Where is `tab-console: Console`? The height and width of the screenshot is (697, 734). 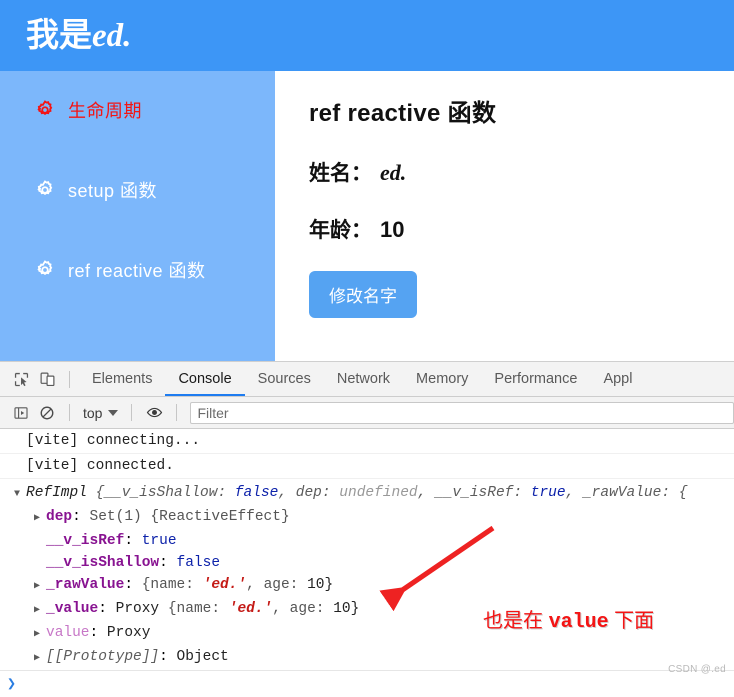
tab-console: Console is located at coordinates (205, 379).